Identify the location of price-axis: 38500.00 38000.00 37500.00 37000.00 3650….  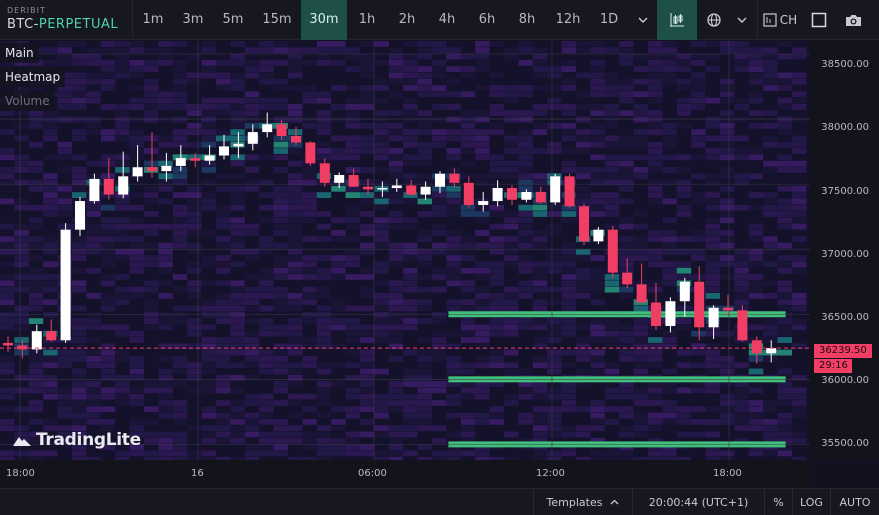
(844, 250).